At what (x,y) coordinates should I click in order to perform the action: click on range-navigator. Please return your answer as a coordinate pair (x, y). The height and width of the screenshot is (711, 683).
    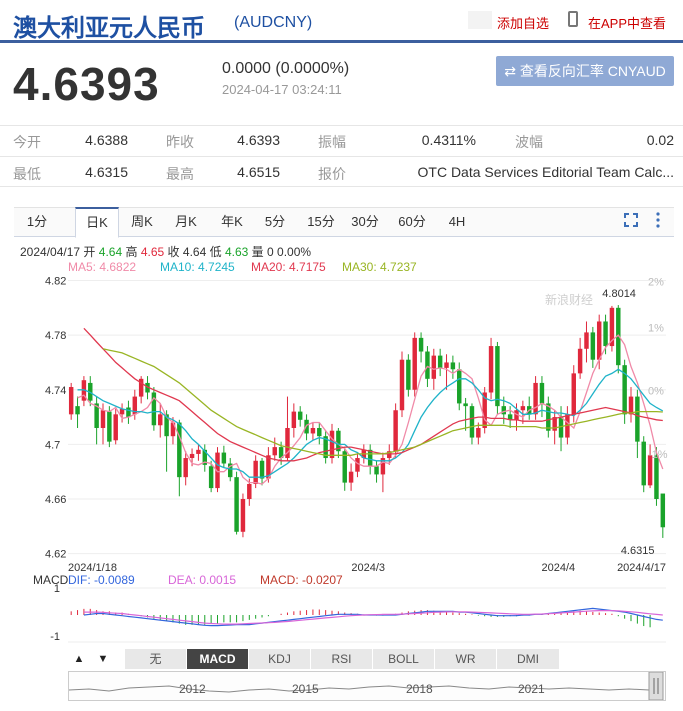
    Looking at the image, I should click on (367, 686).